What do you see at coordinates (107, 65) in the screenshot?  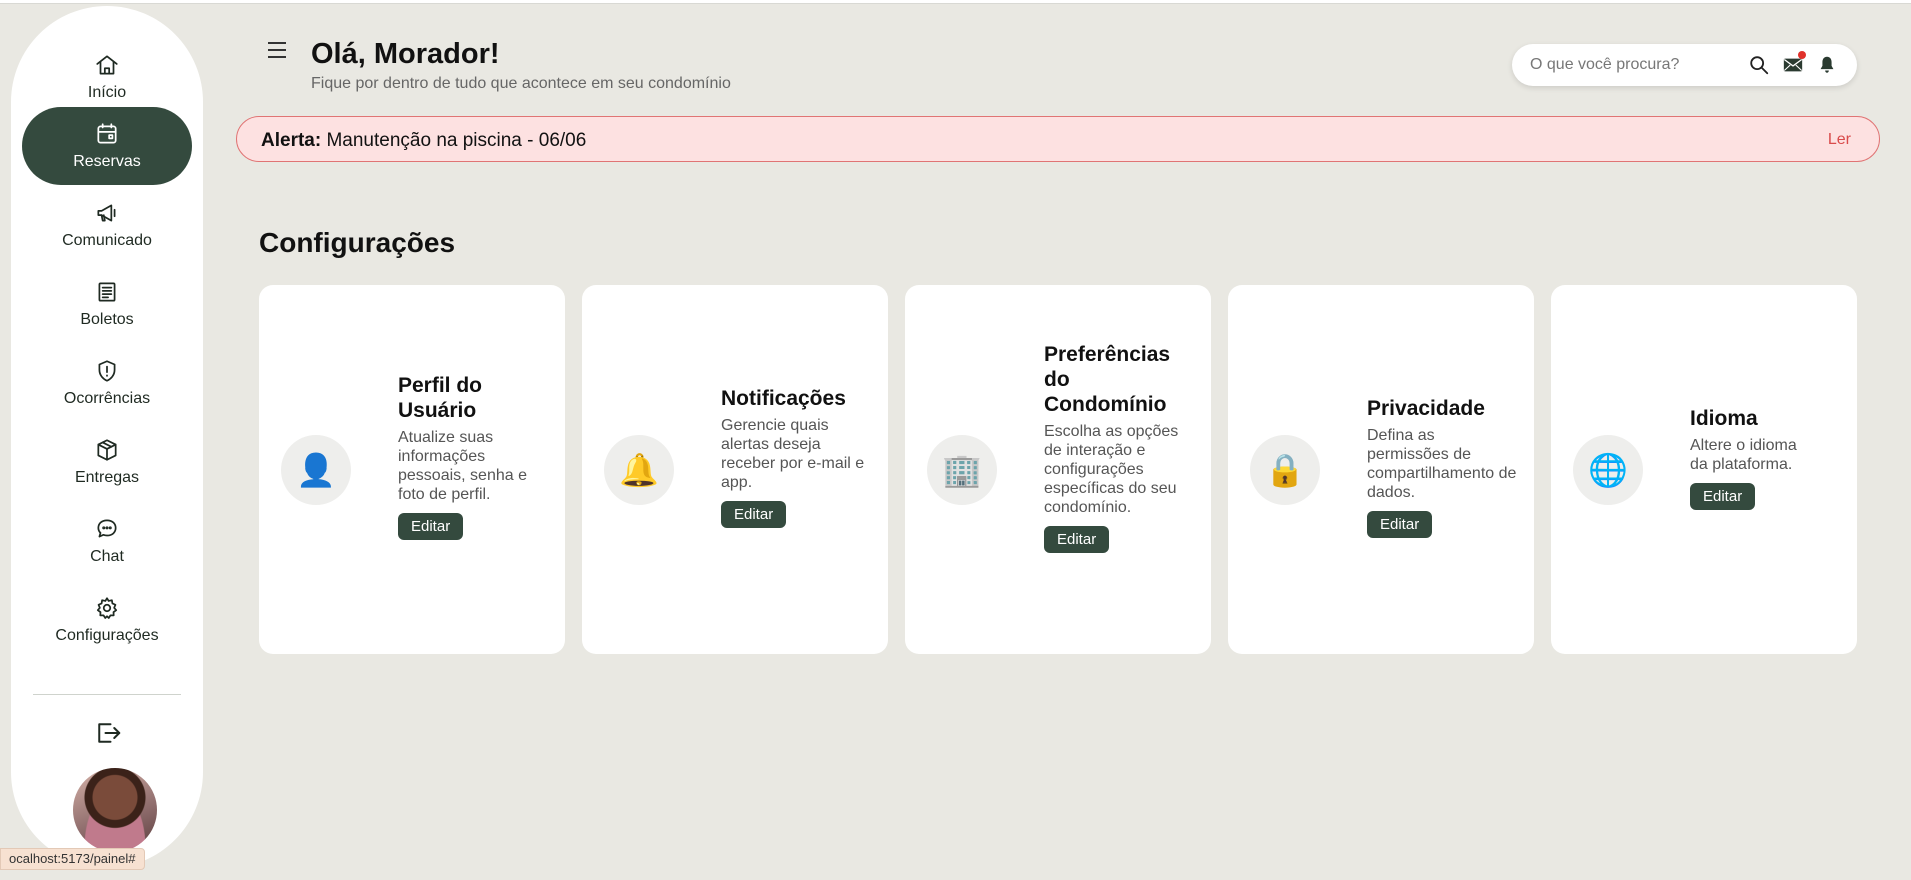 I see `home-icon` at bounding box center [107, 65].